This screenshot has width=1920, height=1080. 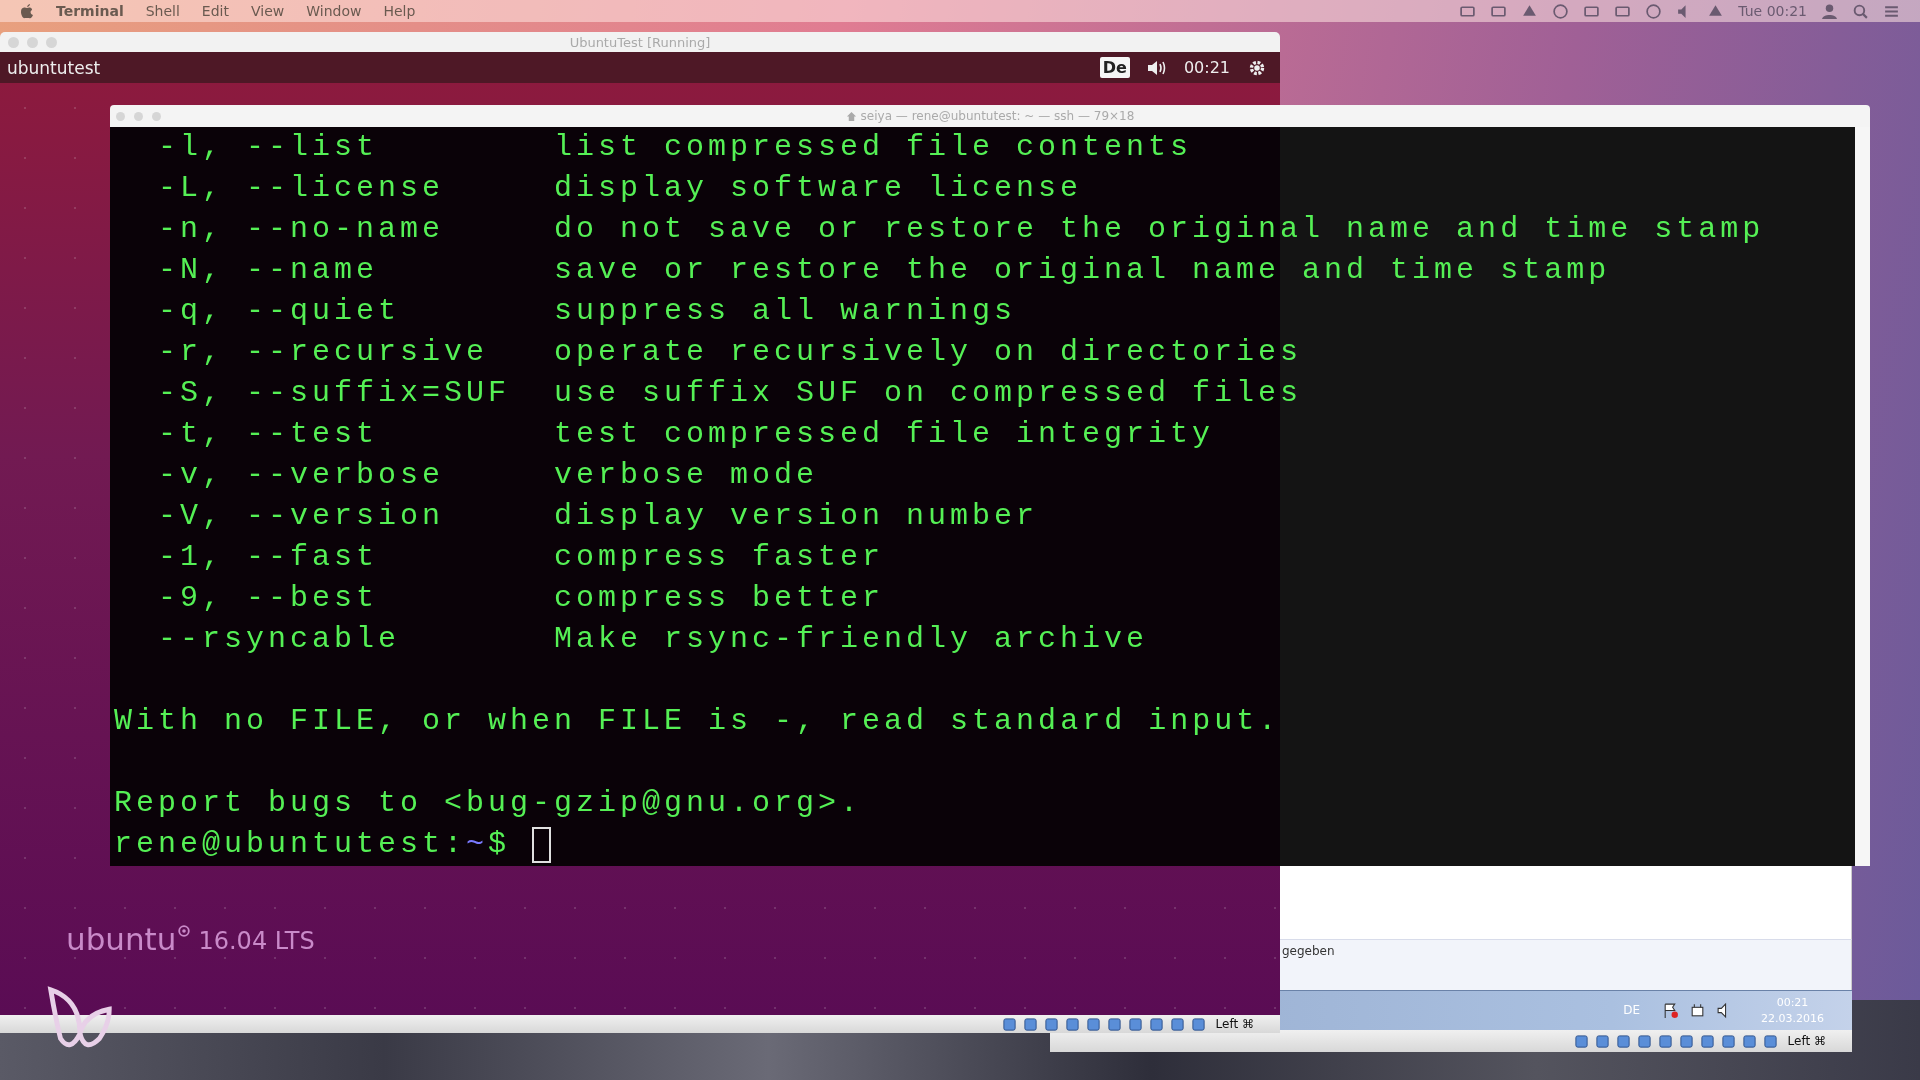 I want to click on prompt-user-host: rene@ubuntutest:, so click(x=290, y=844).